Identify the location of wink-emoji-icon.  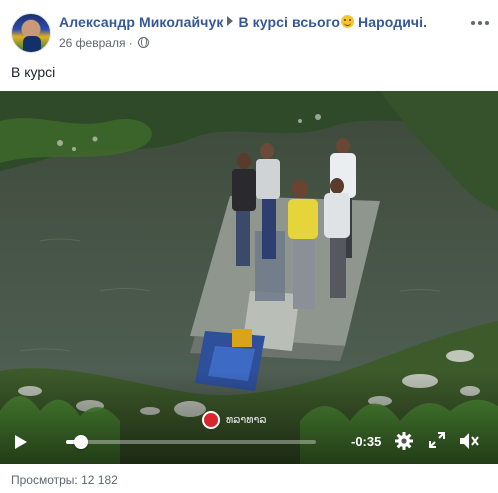
(347, 21).